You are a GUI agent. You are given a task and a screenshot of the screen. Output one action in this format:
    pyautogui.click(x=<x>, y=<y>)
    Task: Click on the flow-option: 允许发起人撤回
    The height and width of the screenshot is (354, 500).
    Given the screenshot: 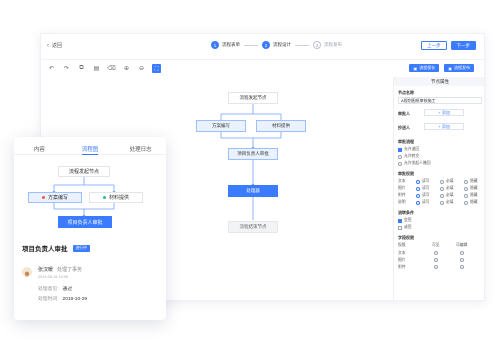 What is the action you would take?
    pyautogui.click(x=414, y=163)
    